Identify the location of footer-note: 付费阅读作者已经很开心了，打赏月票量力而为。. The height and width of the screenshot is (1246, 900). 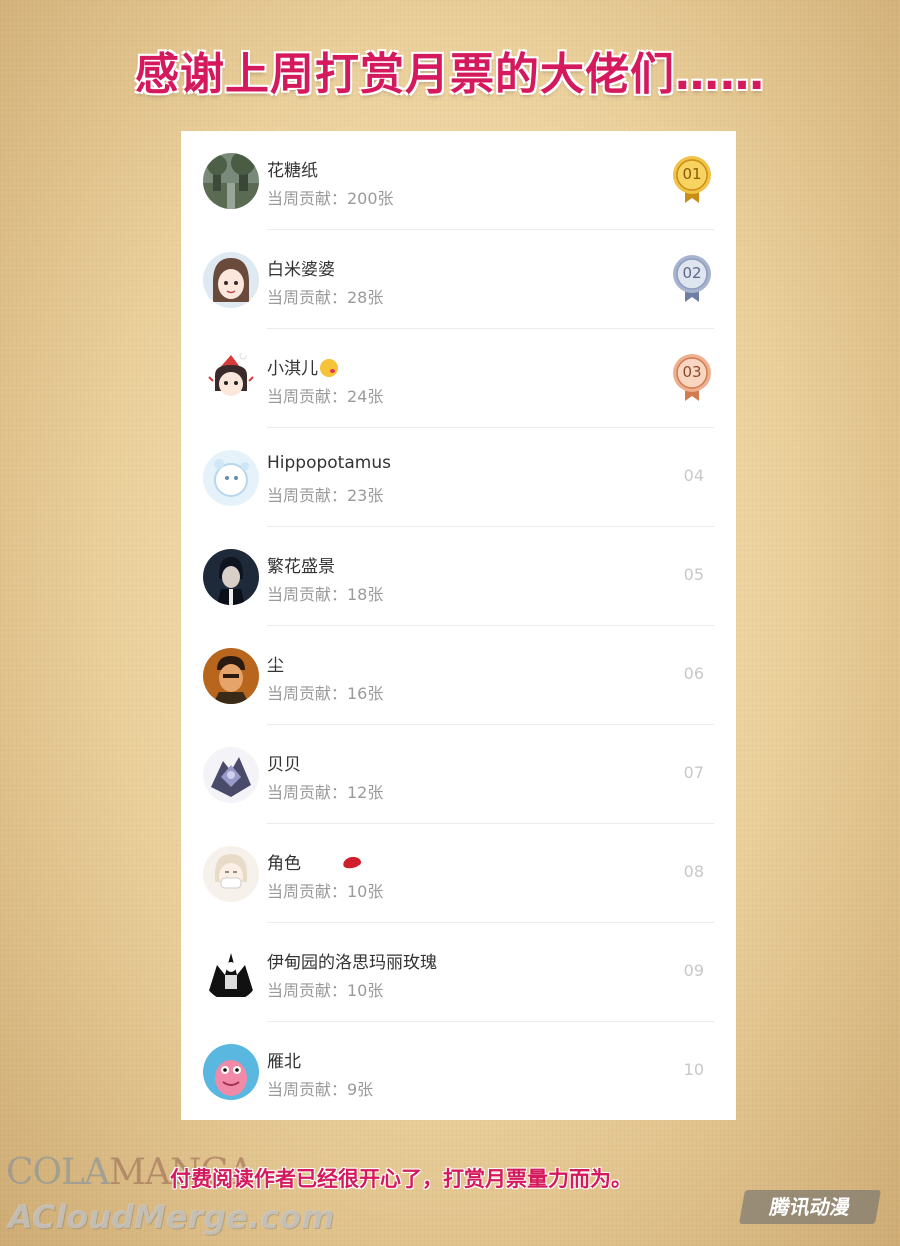
(401, 1179).